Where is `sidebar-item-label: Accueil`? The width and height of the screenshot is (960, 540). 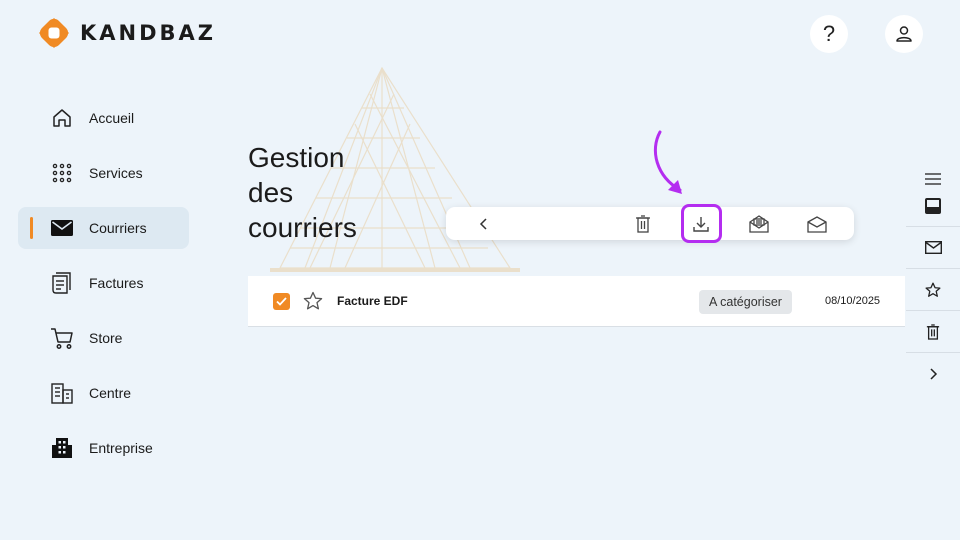 sidebar-item-label: Accueil is located at coordinates (112, 118).